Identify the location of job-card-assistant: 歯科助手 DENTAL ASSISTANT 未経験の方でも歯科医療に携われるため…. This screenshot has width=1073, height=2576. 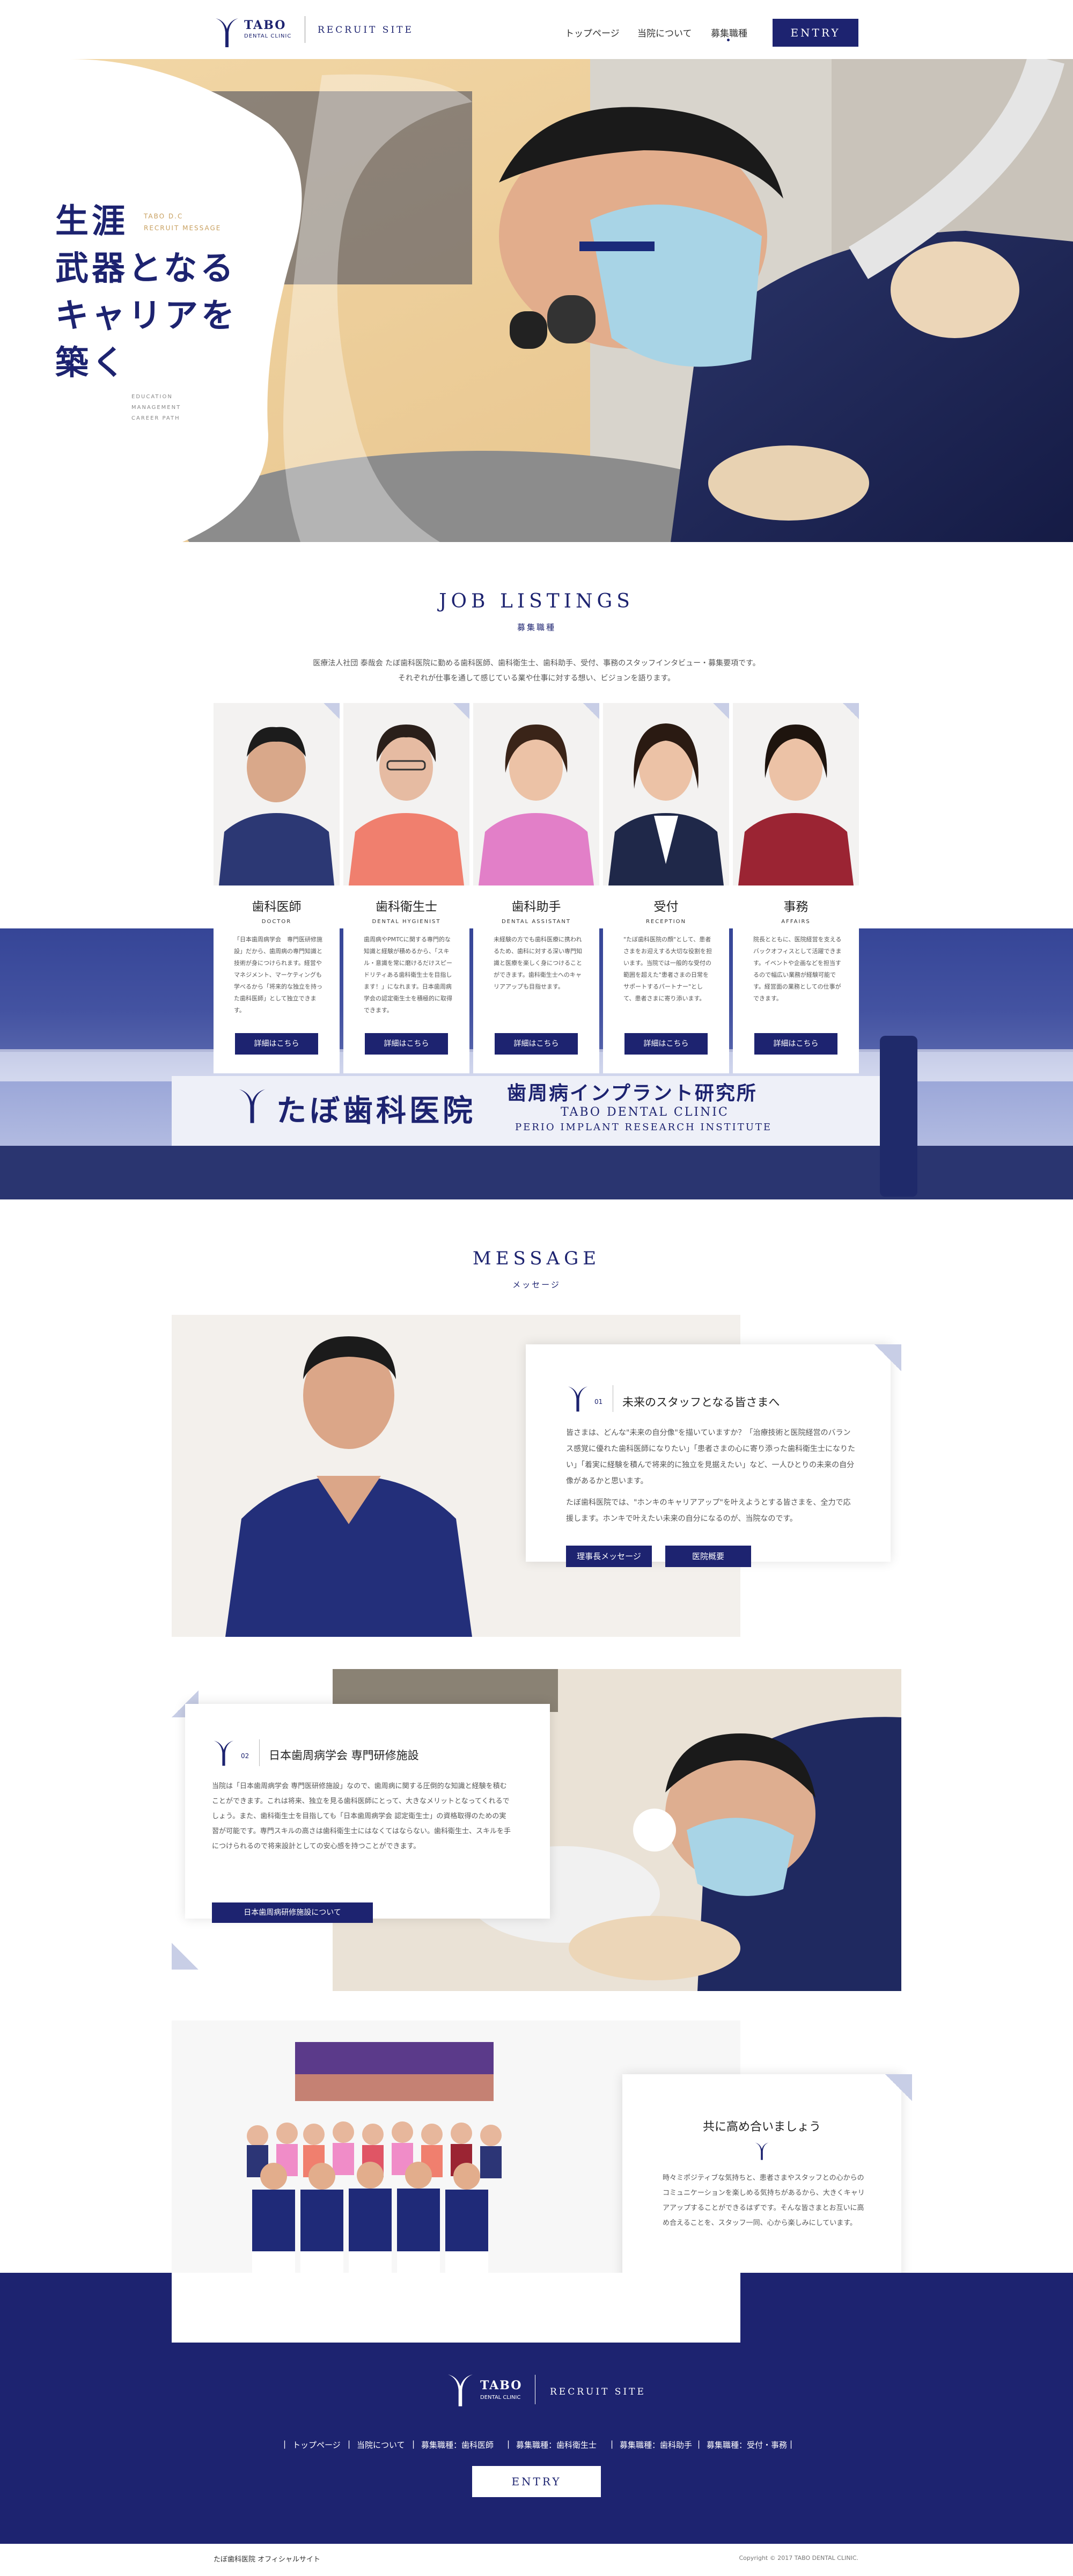
(536, 888).